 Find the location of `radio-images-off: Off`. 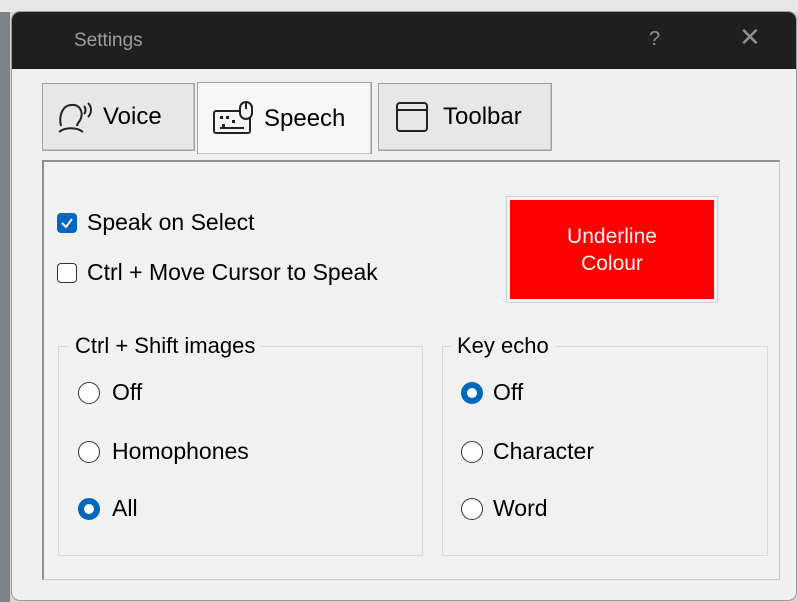

radio-images-off: Off is located at coordinates (110, 392).